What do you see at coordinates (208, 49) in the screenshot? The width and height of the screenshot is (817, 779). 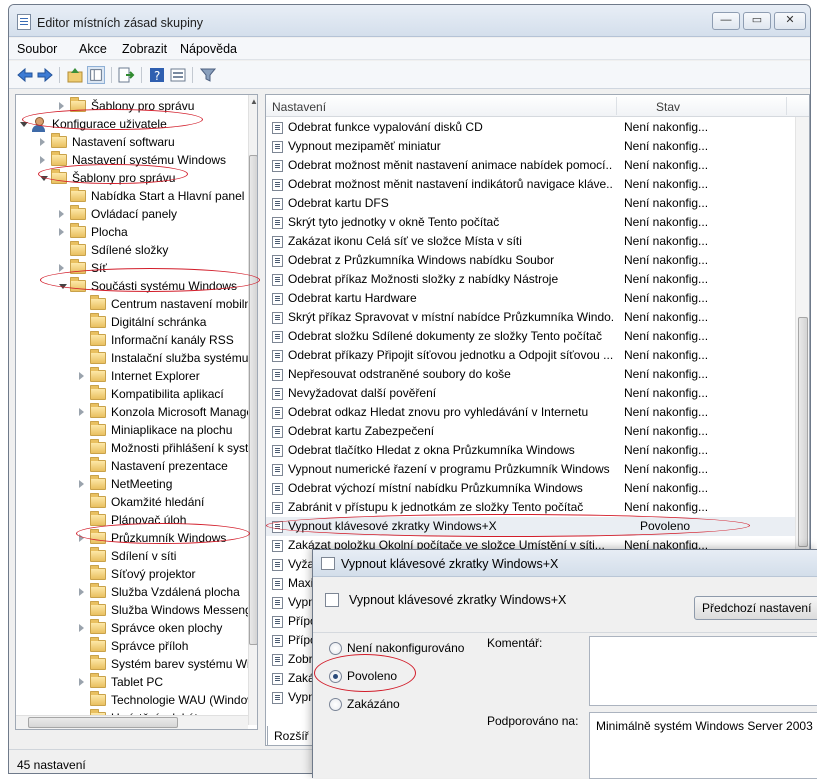 I see `menu-napoveda: Nápověda` at bounding box center [208, 49].